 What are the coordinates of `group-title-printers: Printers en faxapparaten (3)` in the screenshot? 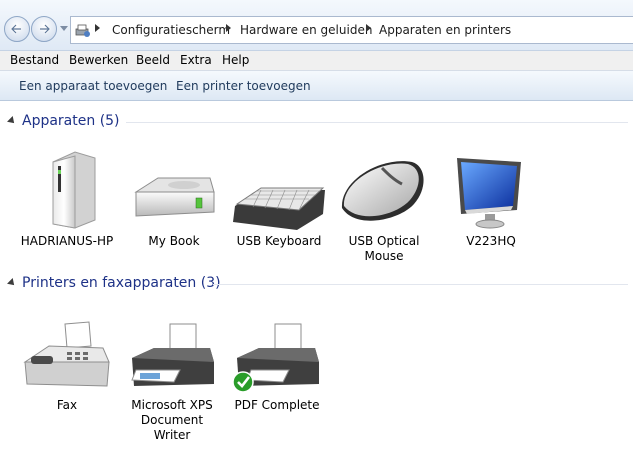 It's located at (121, 283).